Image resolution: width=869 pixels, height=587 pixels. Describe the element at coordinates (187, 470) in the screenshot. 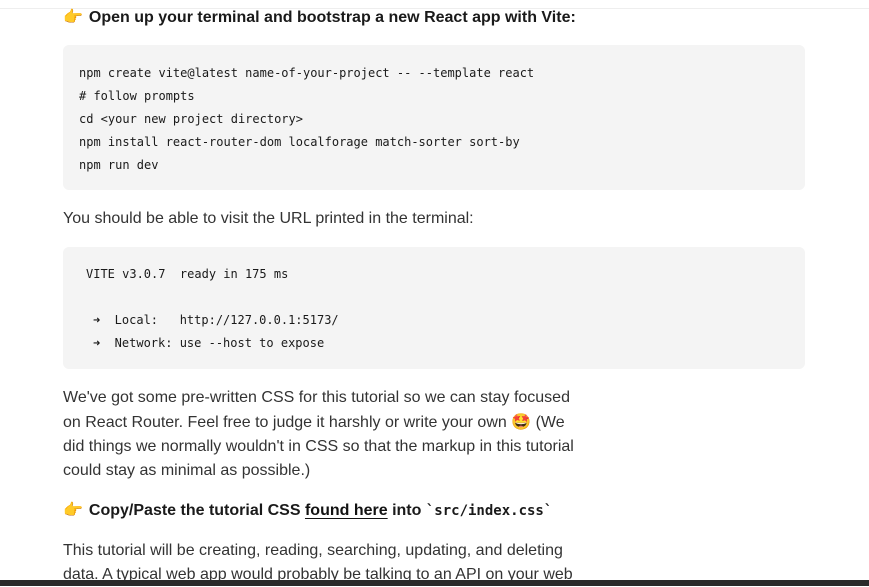

I see `paragraph-line: could stay as minimal as possible.)` at that location.